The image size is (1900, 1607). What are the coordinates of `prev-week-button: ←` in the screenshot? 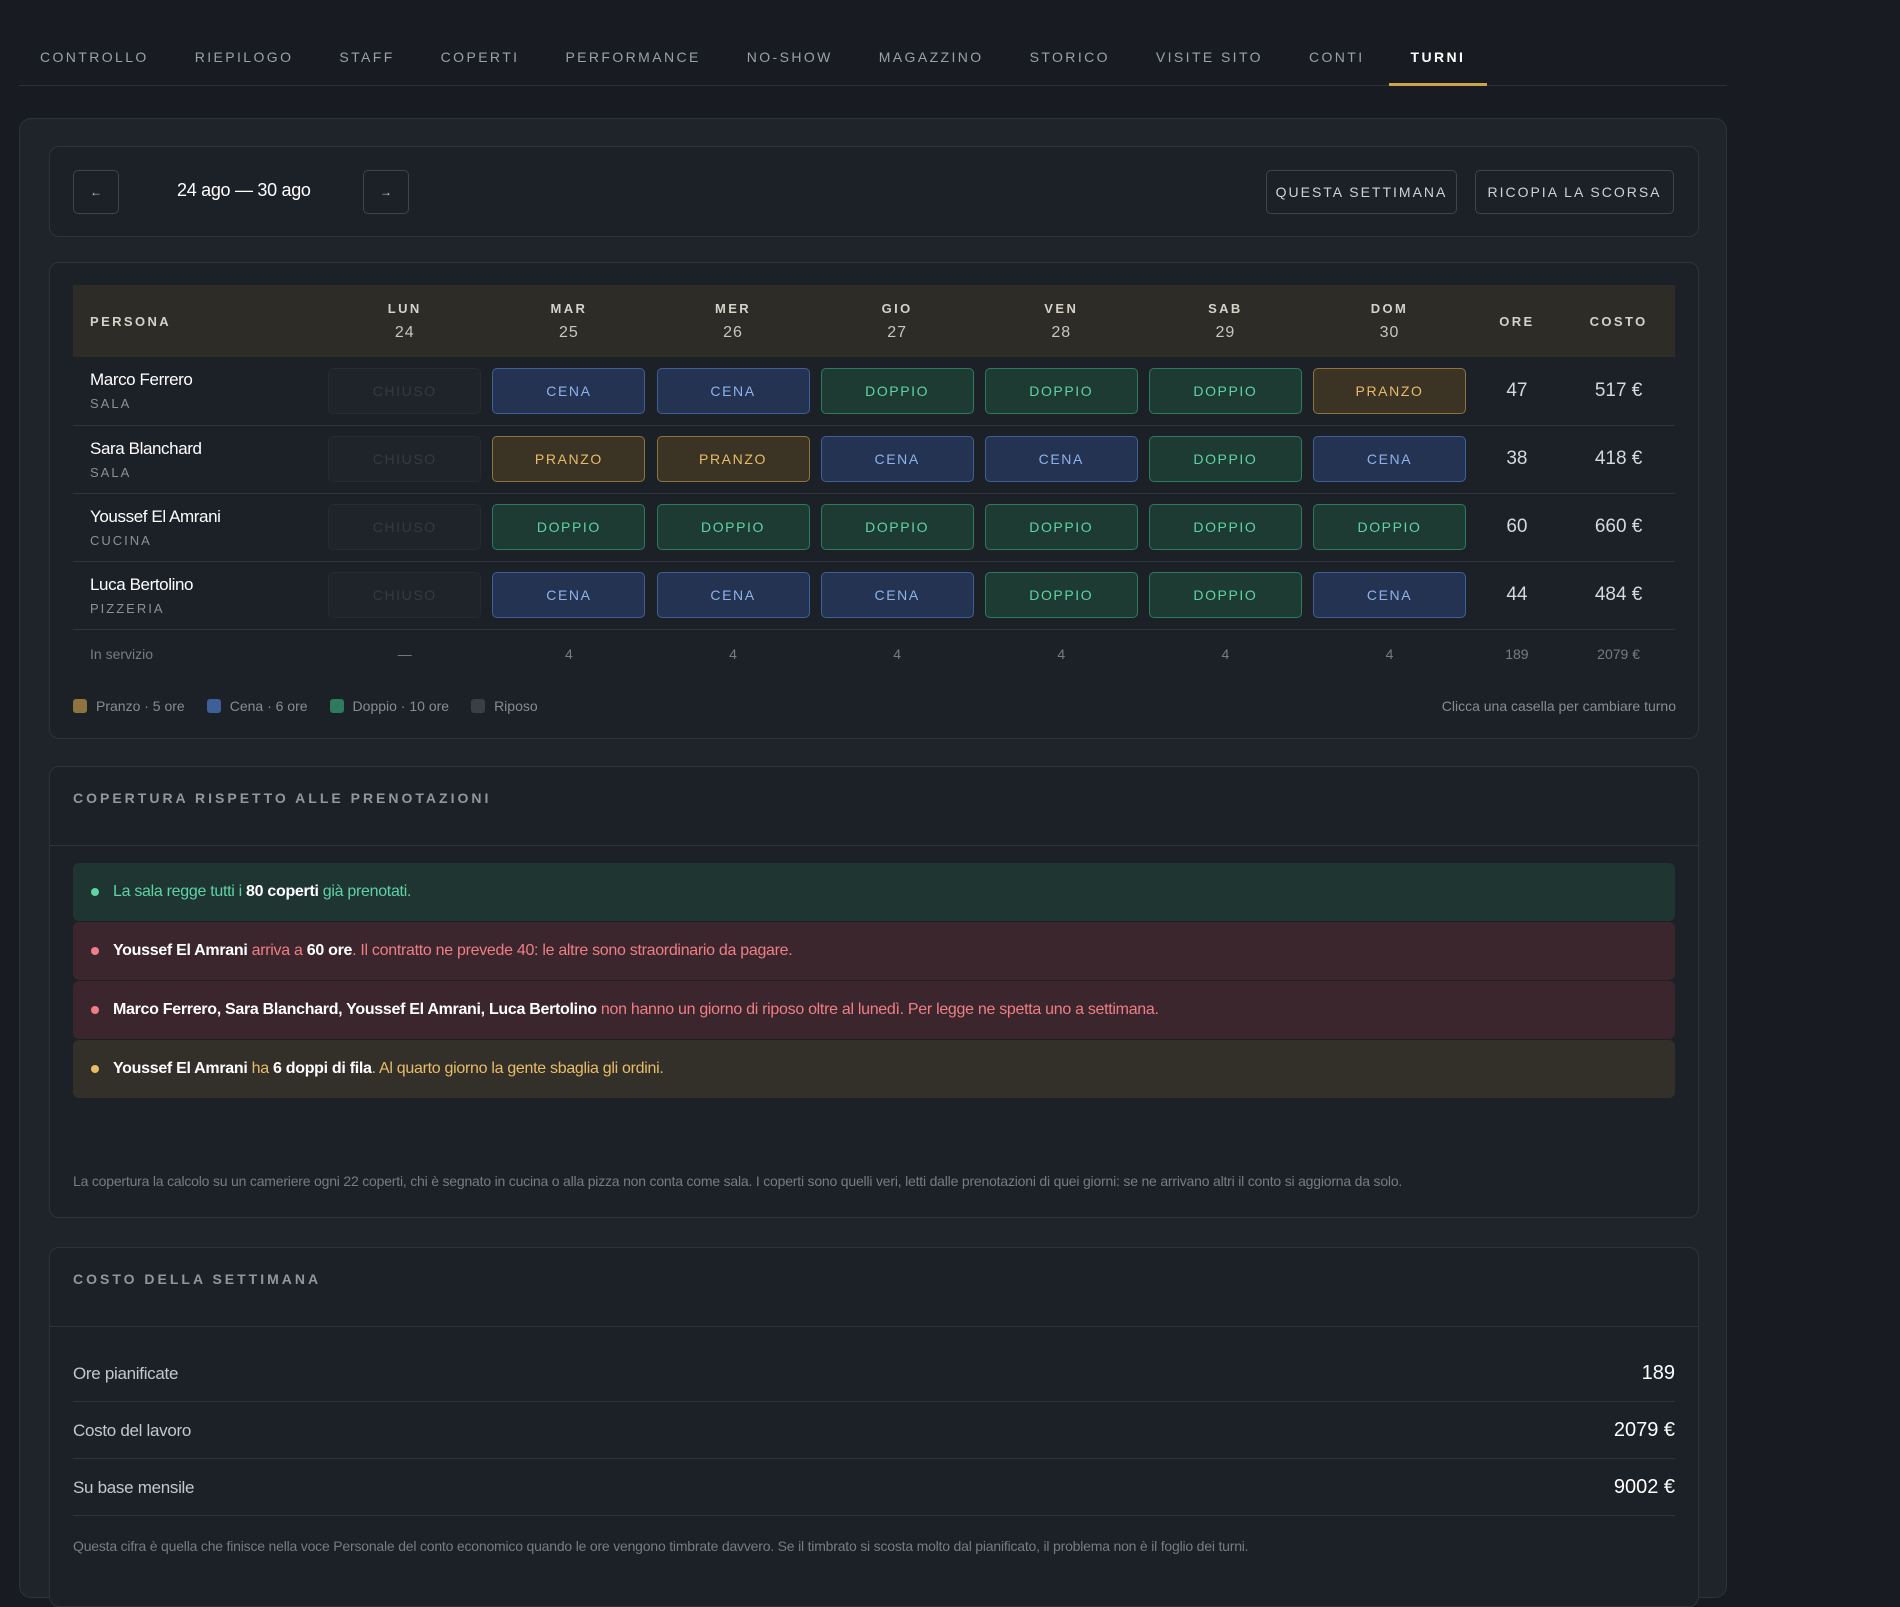 It's located at (96, 192).